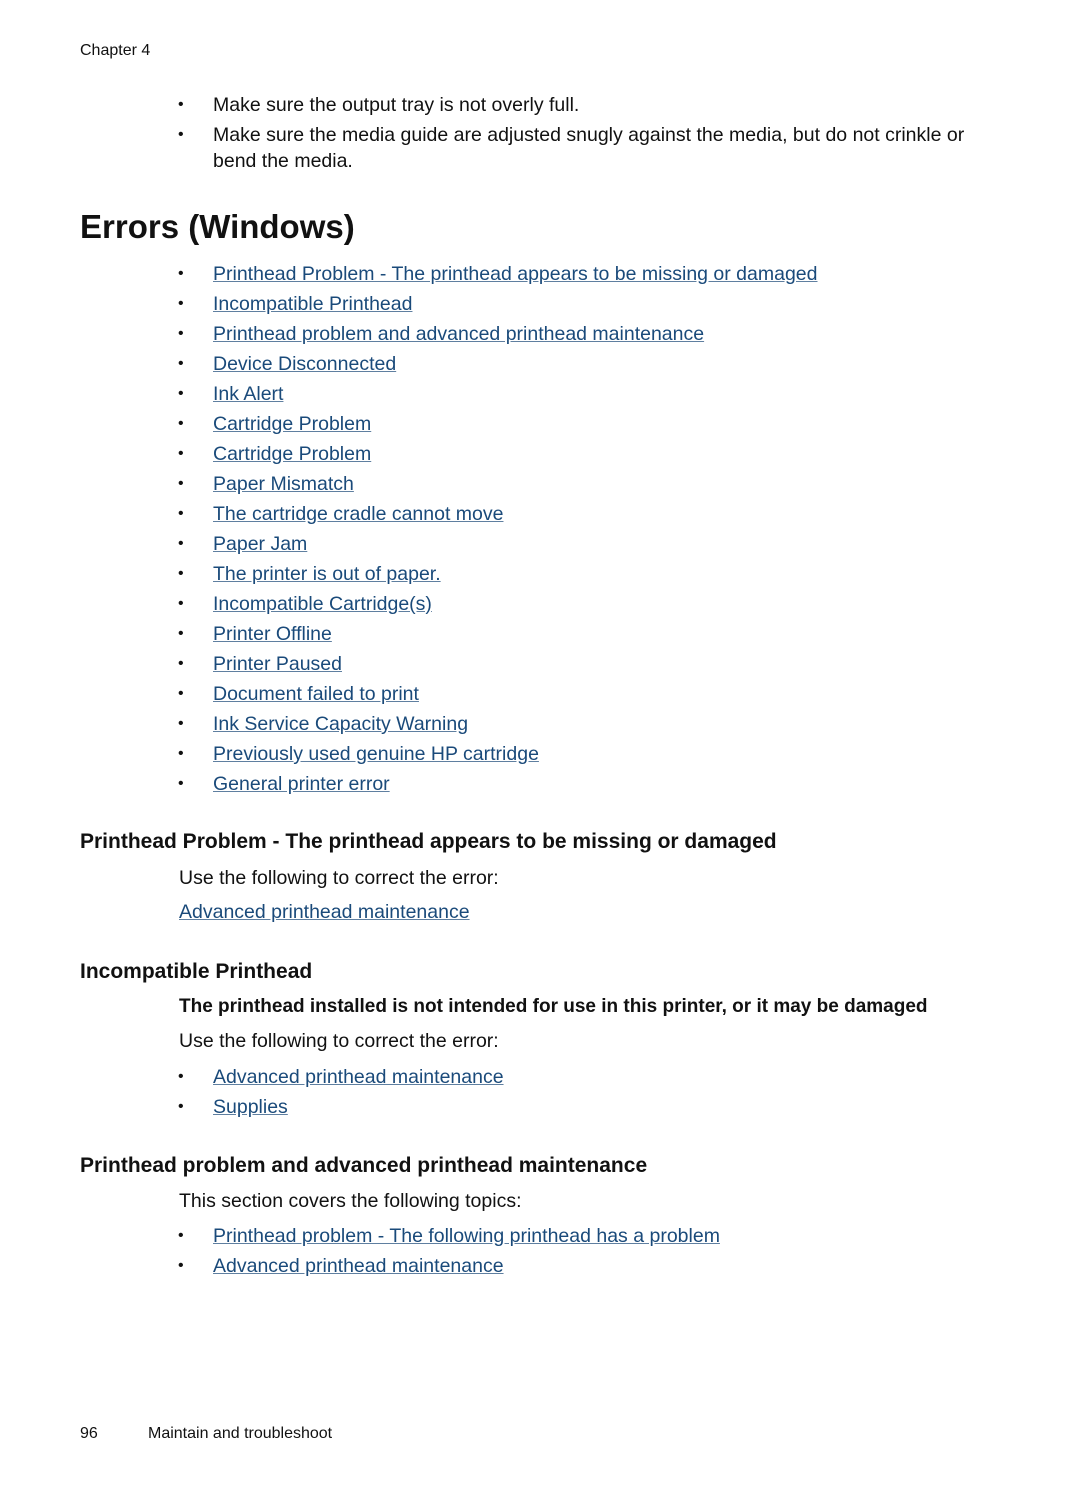  I want to click on list-item: • Printer Paused, so click(498, 664).